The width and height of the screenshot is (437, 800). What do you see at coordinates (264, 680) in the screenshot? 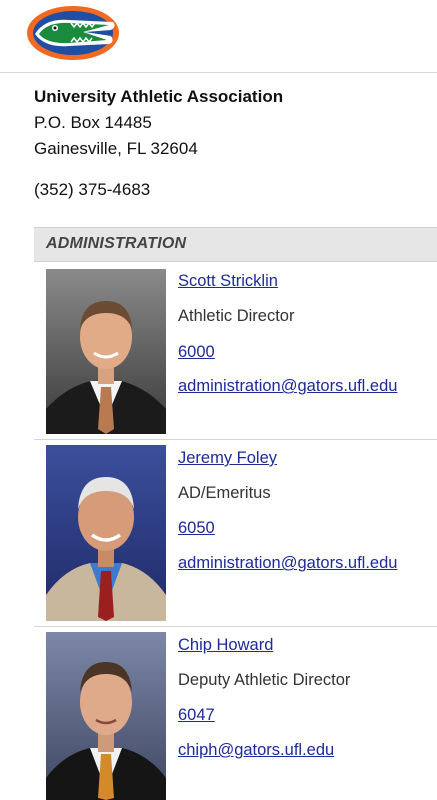
I see `staff-title: Deputy Athletic Director` at bounding box center [264, 680].